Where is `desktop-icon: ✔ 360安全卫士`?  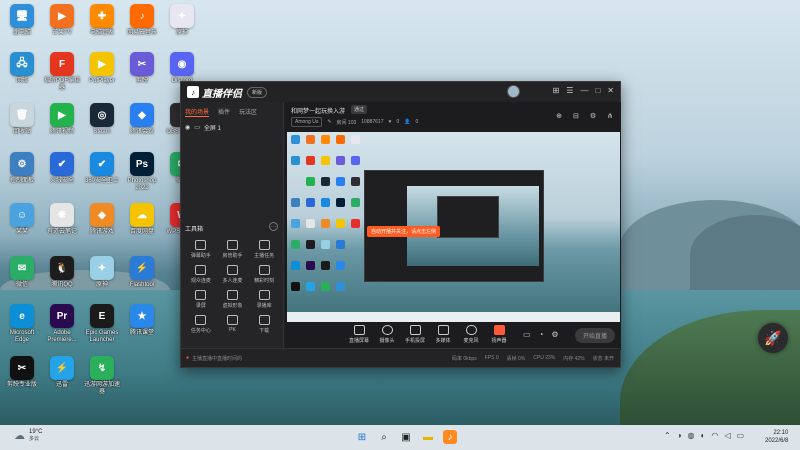
desktop-icon: ✔ 360安全卫士 is located at coordinates (102, 168).